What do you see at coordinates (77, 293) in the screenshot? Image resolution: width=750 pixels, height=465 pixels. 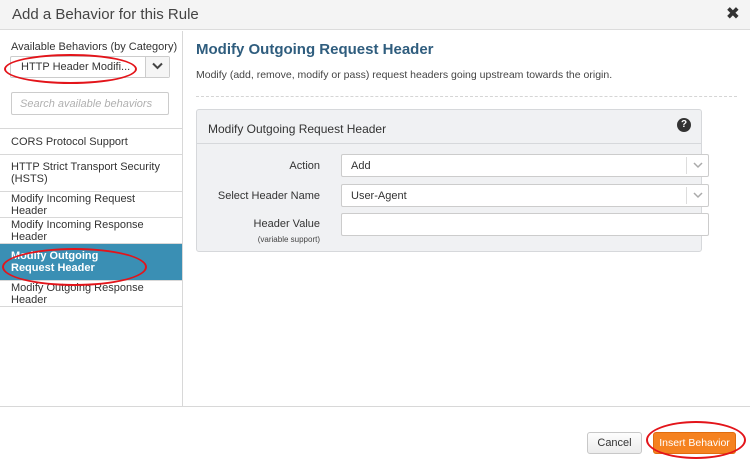 I see `behavior-item-label: Modify Outgoing Response Header` at bounding box center [77, 293].